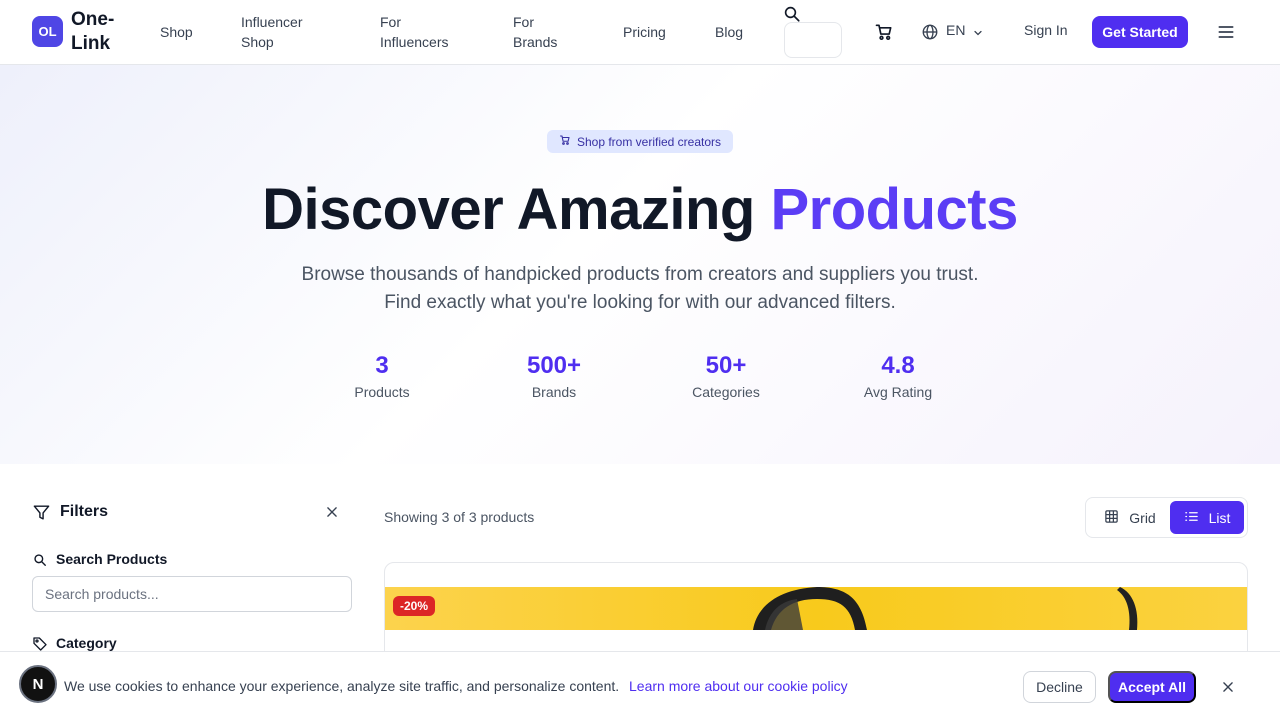  I want to click on get-started-button: Get Started, so click(1140, 32).